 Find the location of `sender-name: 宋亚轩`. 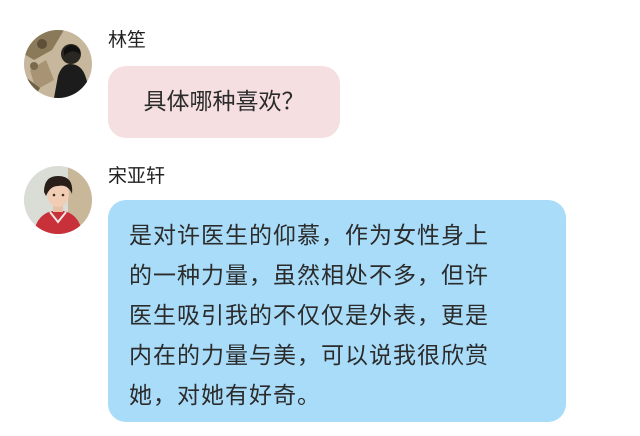

sender-name: 宋亚轩 is located at coordinates (137, 176).